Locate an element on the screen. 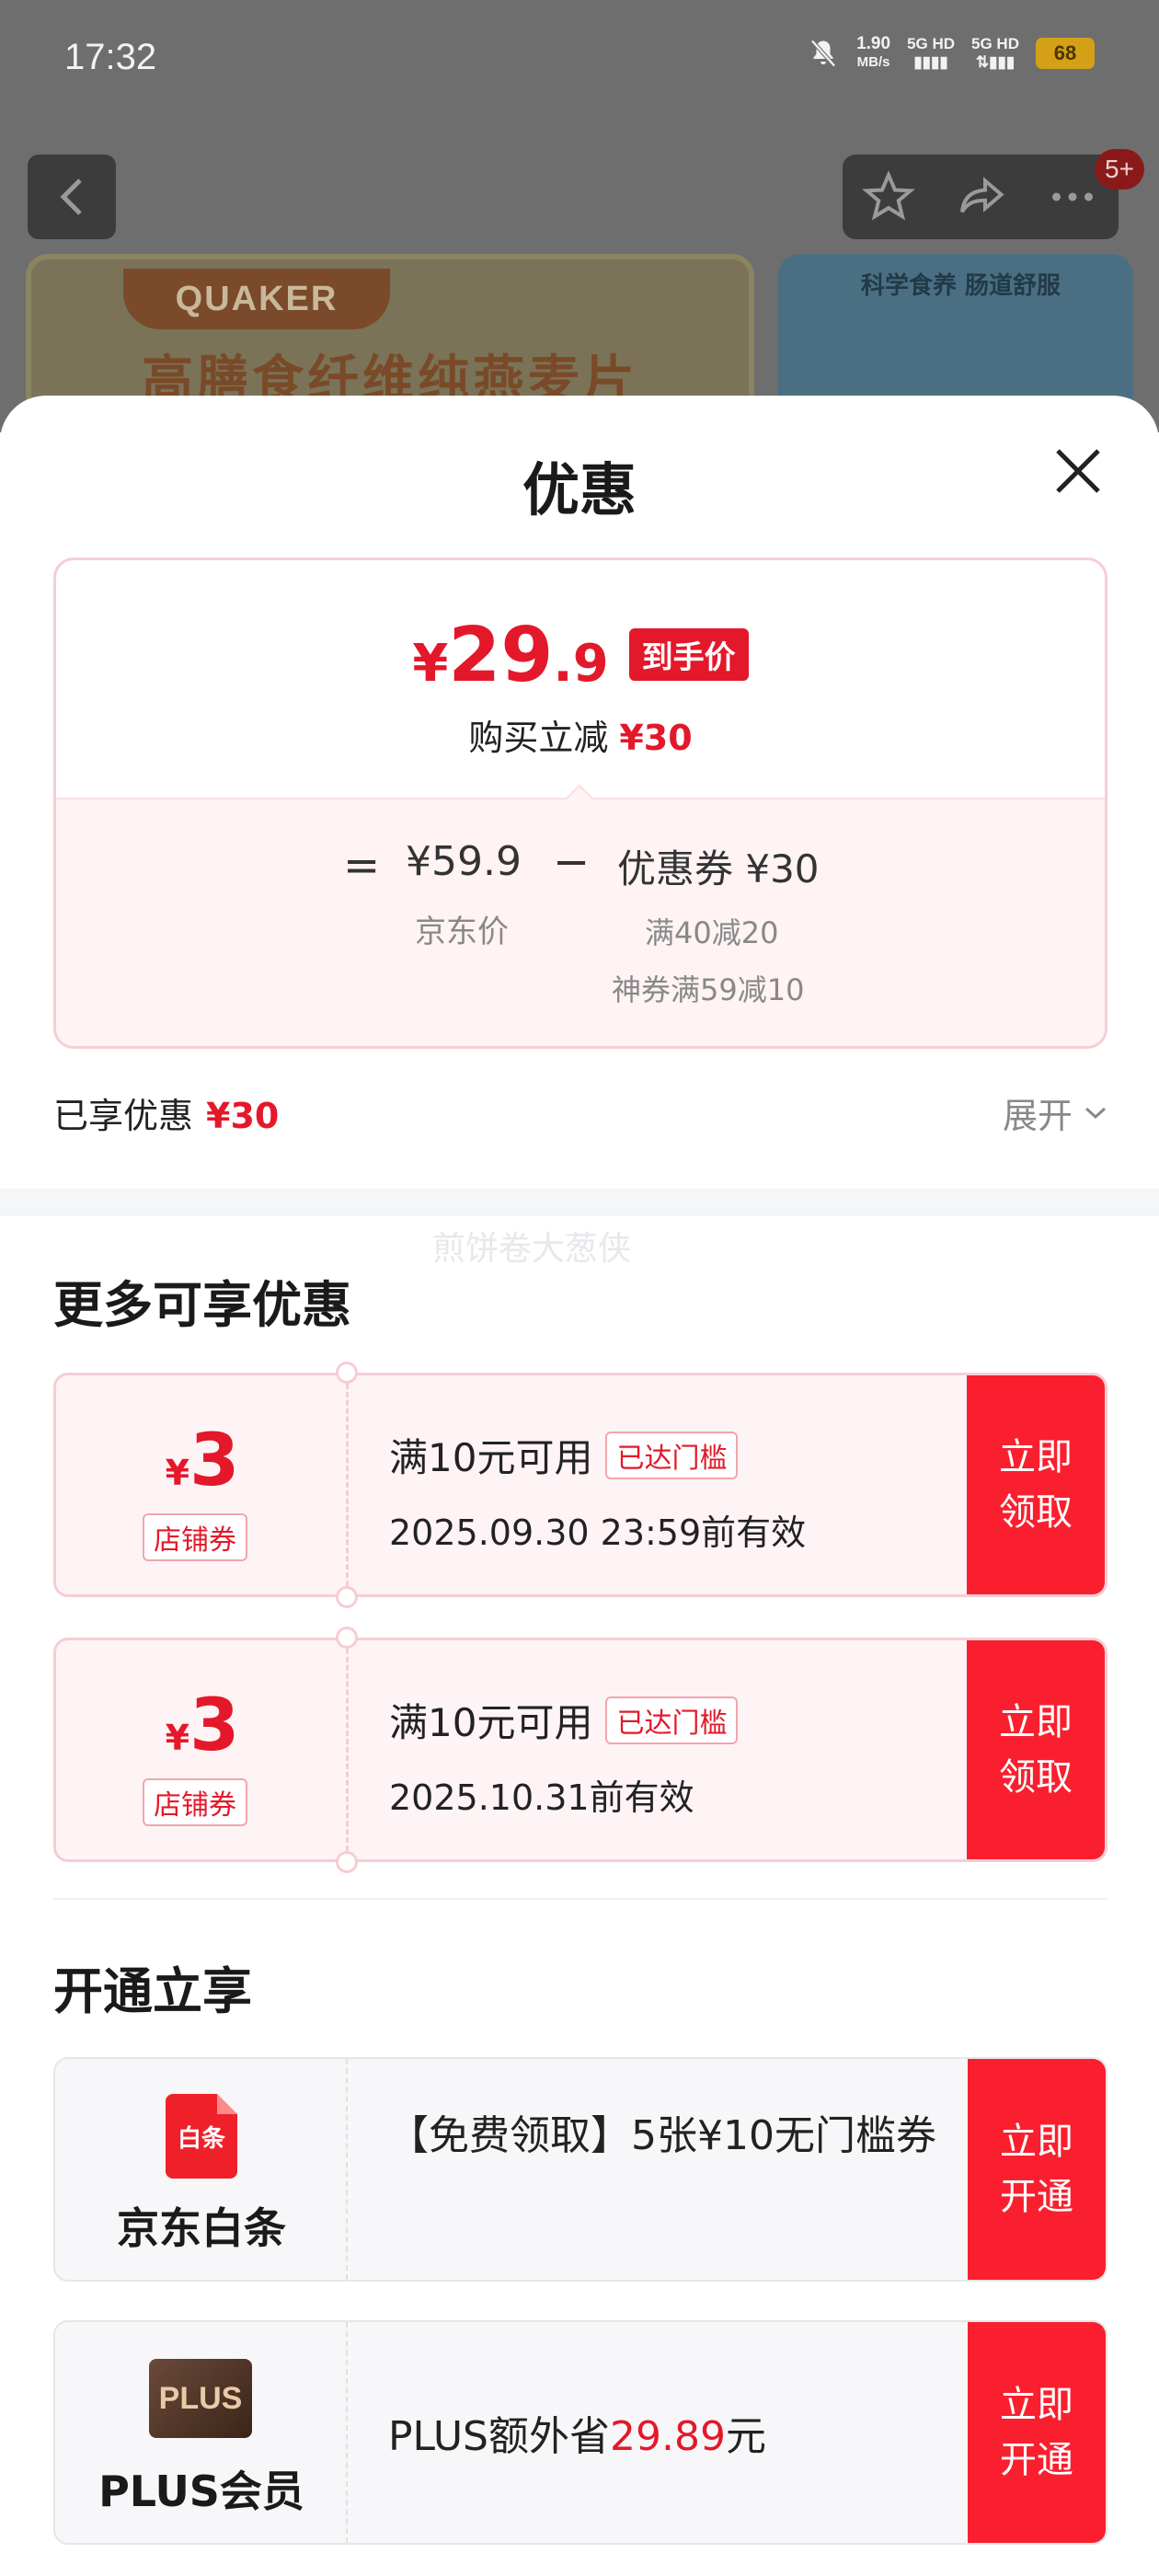  sim1-label: 5G HD is located at coordinates (931, 43).